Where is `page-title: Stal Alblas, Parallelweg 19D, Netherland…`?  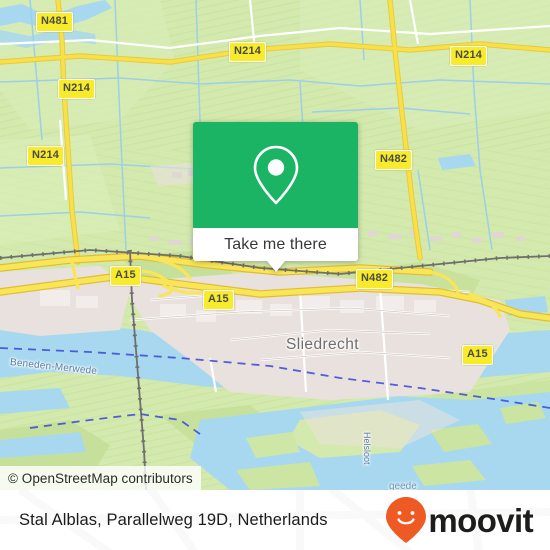
page-title: Stal Alblas, Parallelweg 19D, Netherland… is located at coordinates (173, 519).